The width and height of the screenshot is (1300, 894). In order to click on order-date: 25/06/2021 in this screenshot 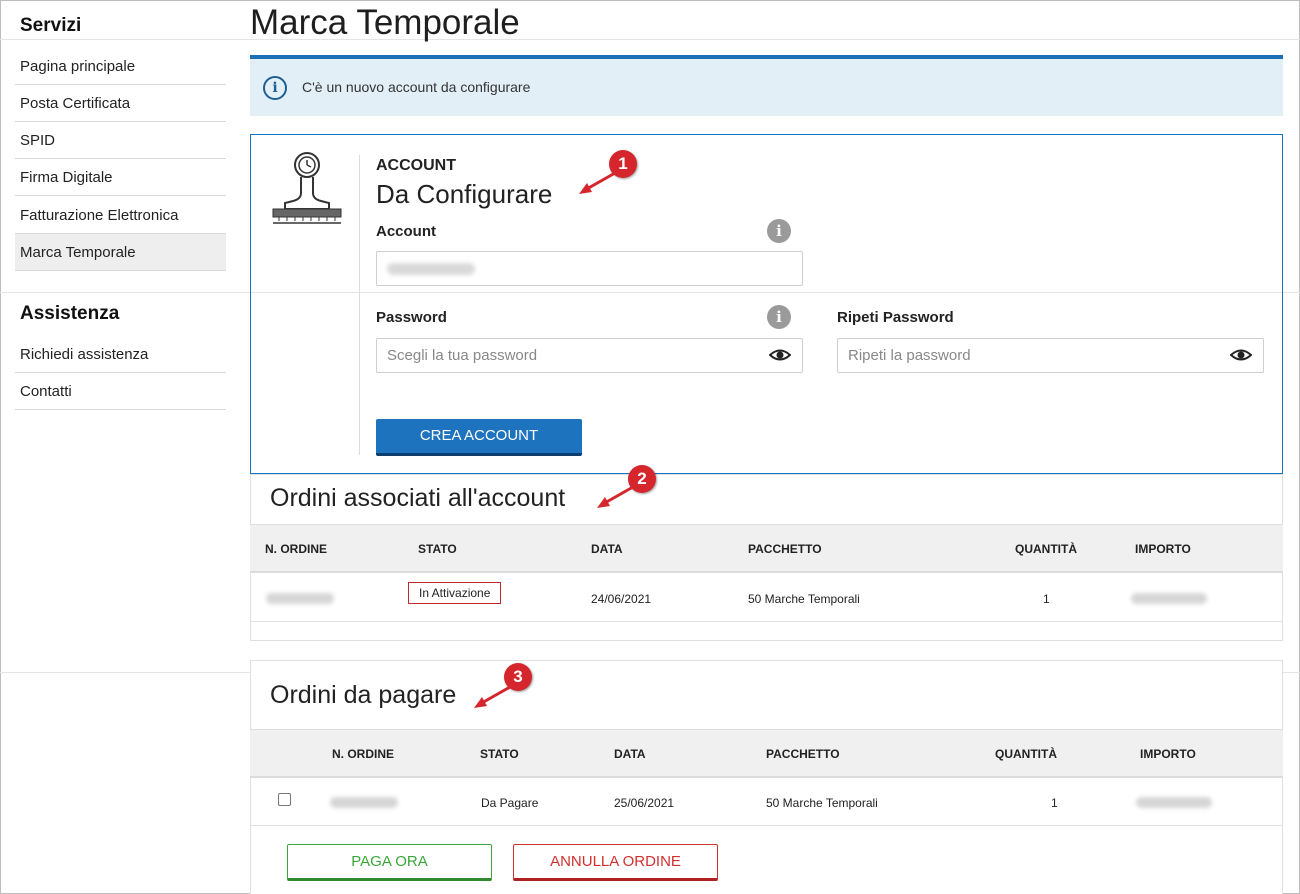, I will do `click(644, 803)`.